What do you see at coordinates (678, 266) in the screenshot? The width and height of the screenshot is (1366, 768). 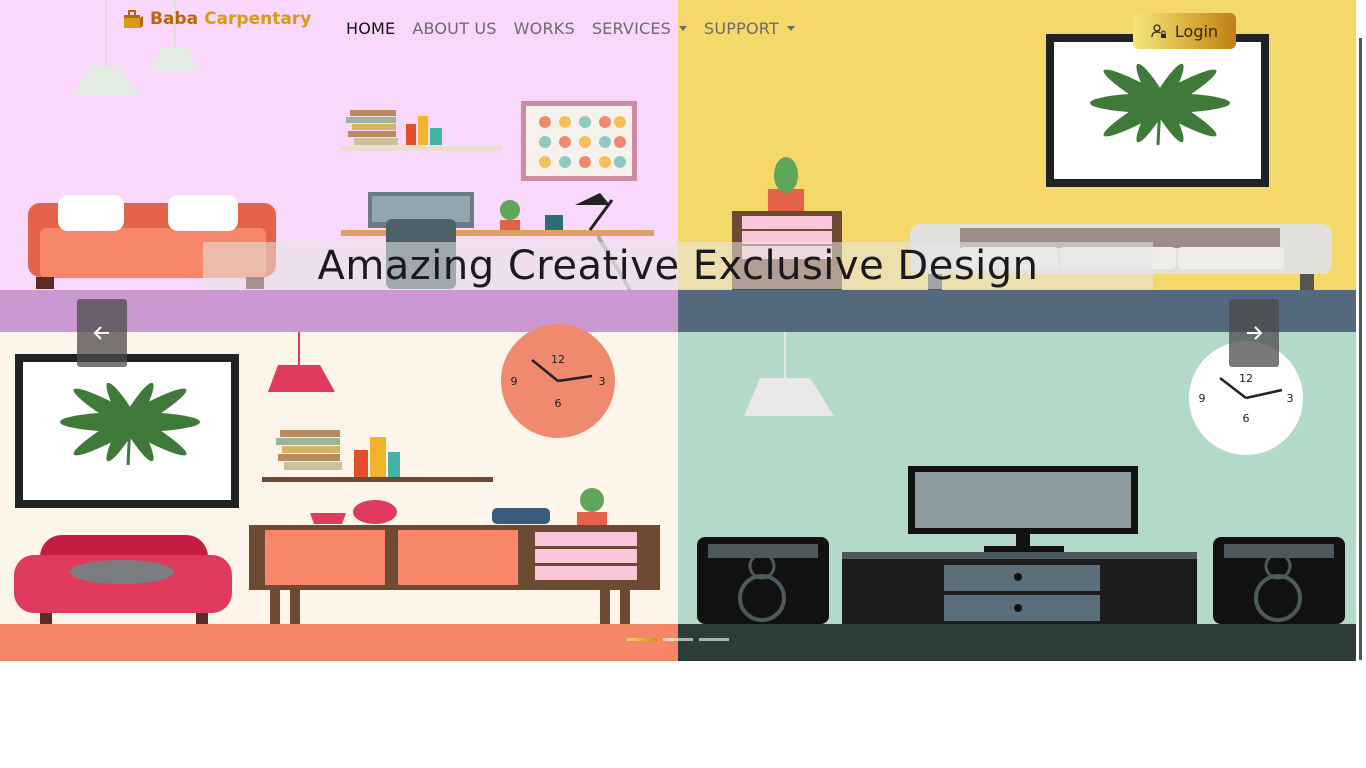 I see `carousel-caption: Amazing Creative Exclusive Design` at bounding box center [678, 266].